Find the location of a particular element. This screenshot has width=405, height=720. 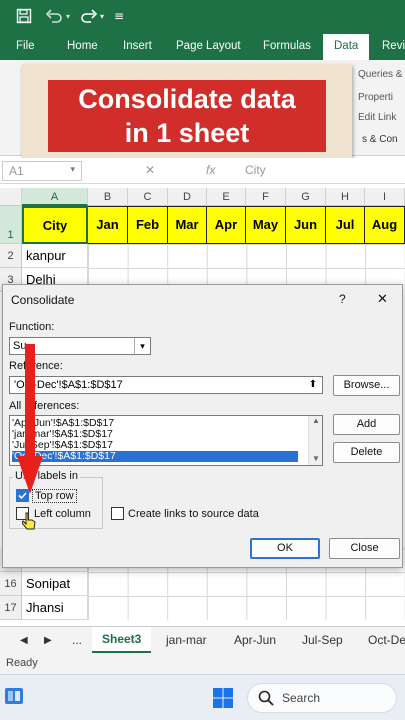

column-header-g: G is located at coordinates (306, 197).